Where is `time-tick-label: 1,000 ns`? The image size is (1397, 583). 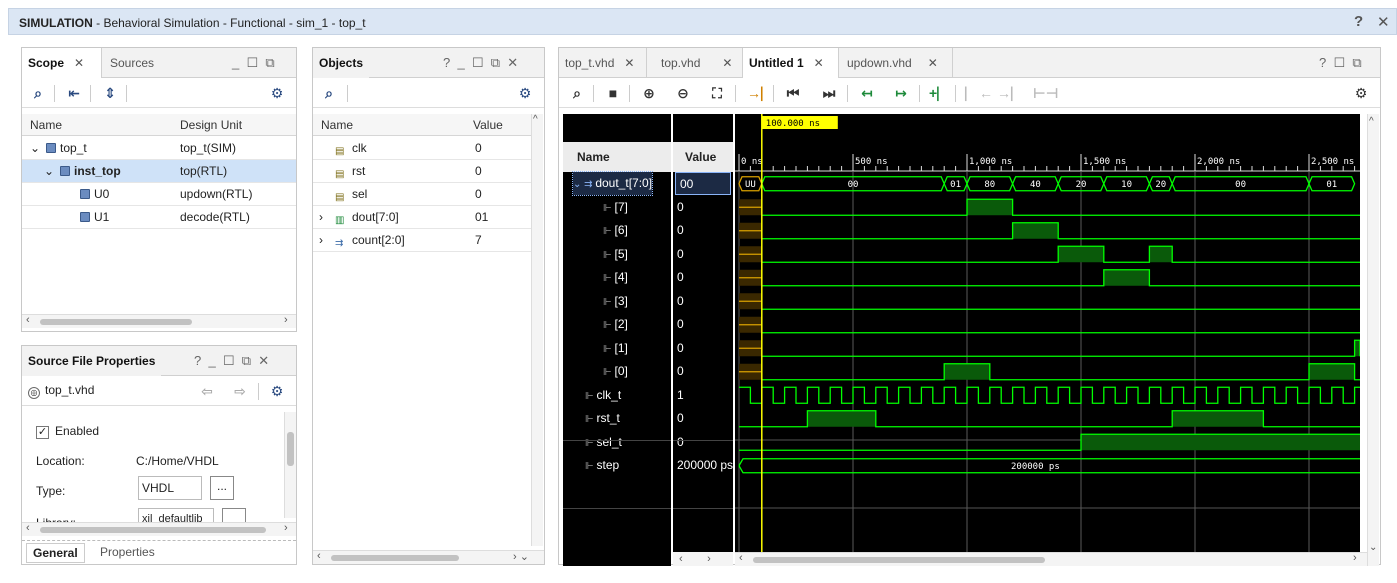 time-tick-label: 1,000 ns is located at coordinates (990, 162).